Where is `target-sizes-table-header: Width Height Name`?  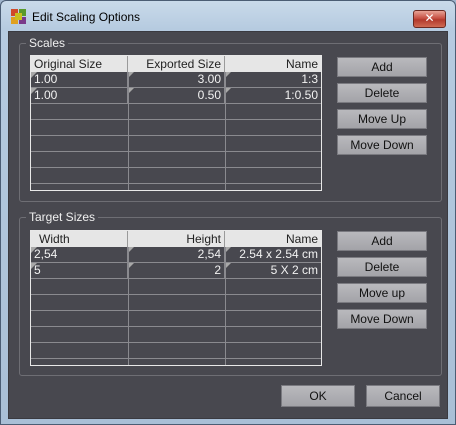
target-sizes-table-header: Width Height Name is located at coordinates (176, 239).